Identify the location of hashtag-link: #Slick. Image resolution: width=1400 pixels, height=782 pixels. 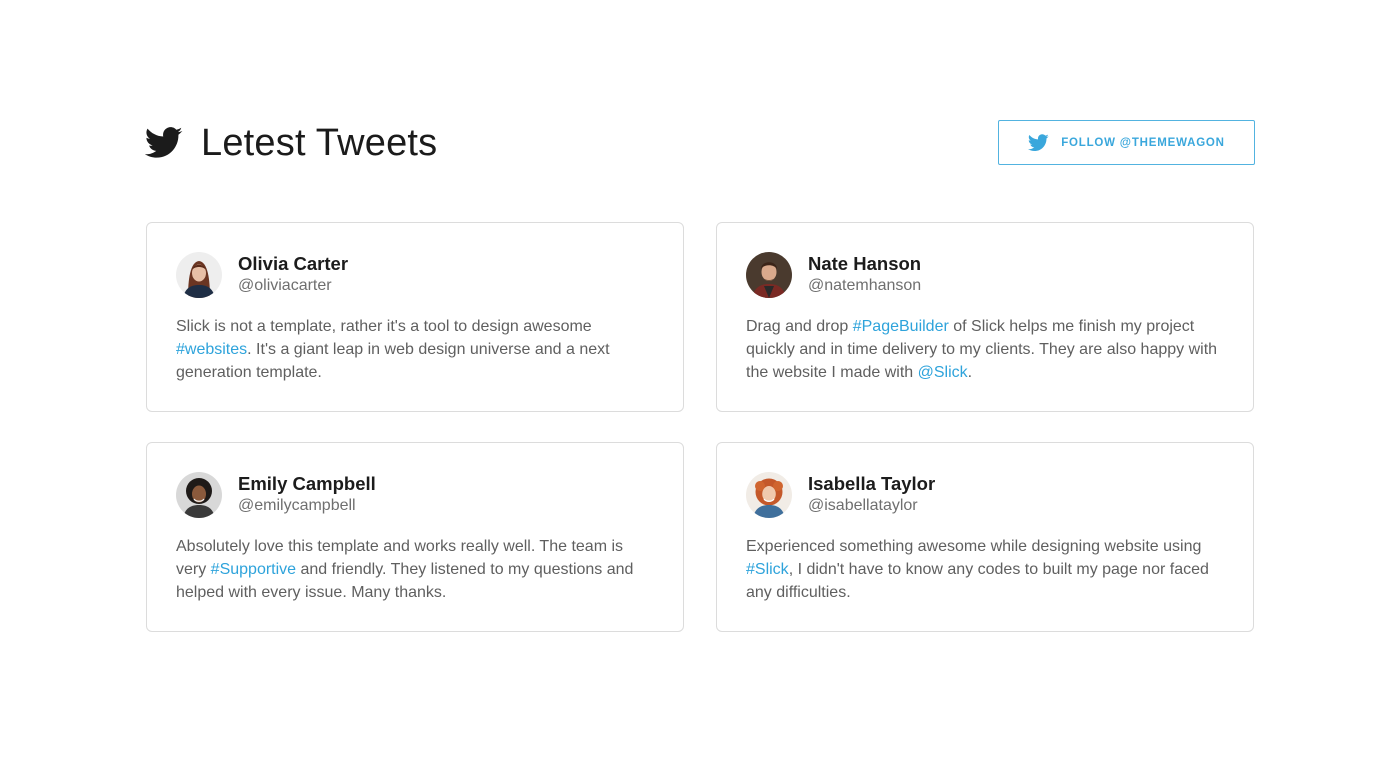
(767, 569).